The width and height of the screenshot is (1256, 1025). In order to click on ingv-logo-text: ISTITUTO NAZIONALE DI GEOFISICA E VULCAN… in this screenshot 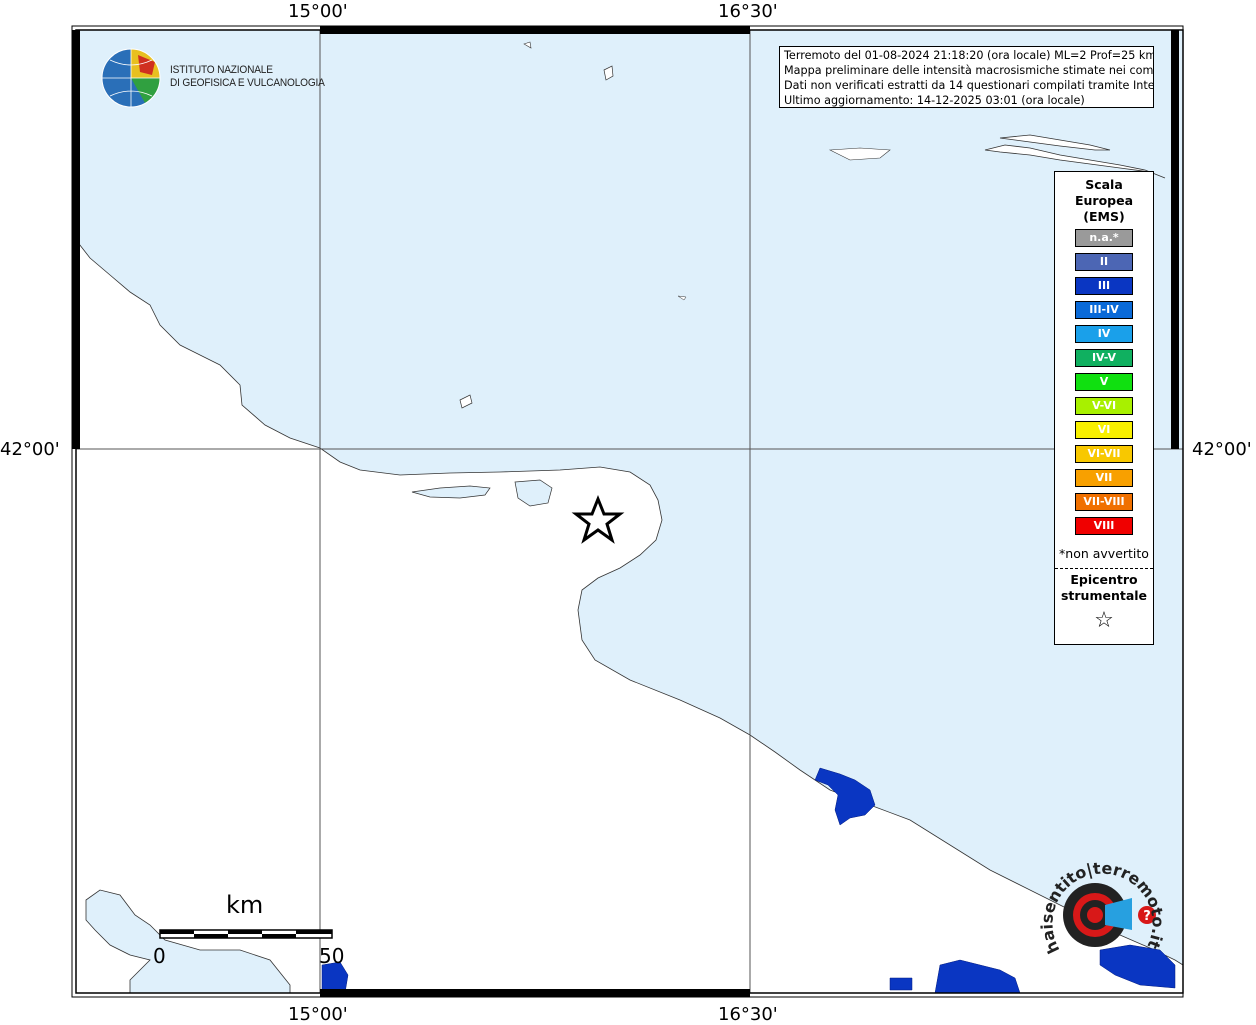, I will do `click(247, 76)`.